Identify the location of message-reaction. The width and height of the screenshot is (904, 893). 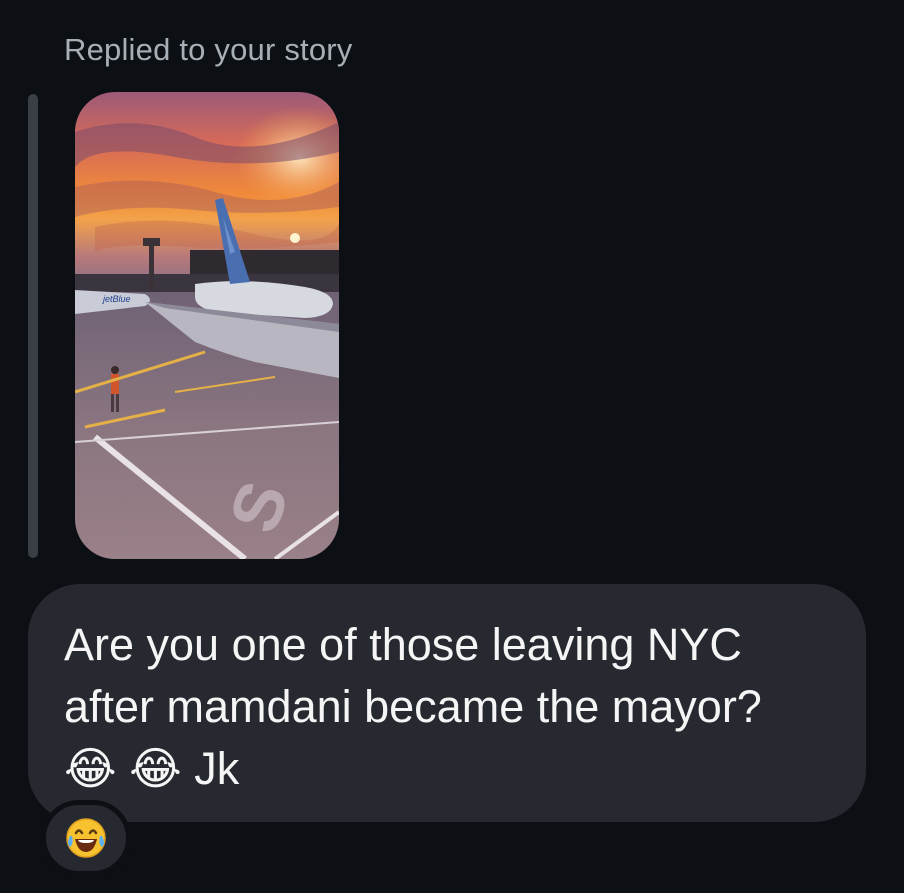
(86, 838).